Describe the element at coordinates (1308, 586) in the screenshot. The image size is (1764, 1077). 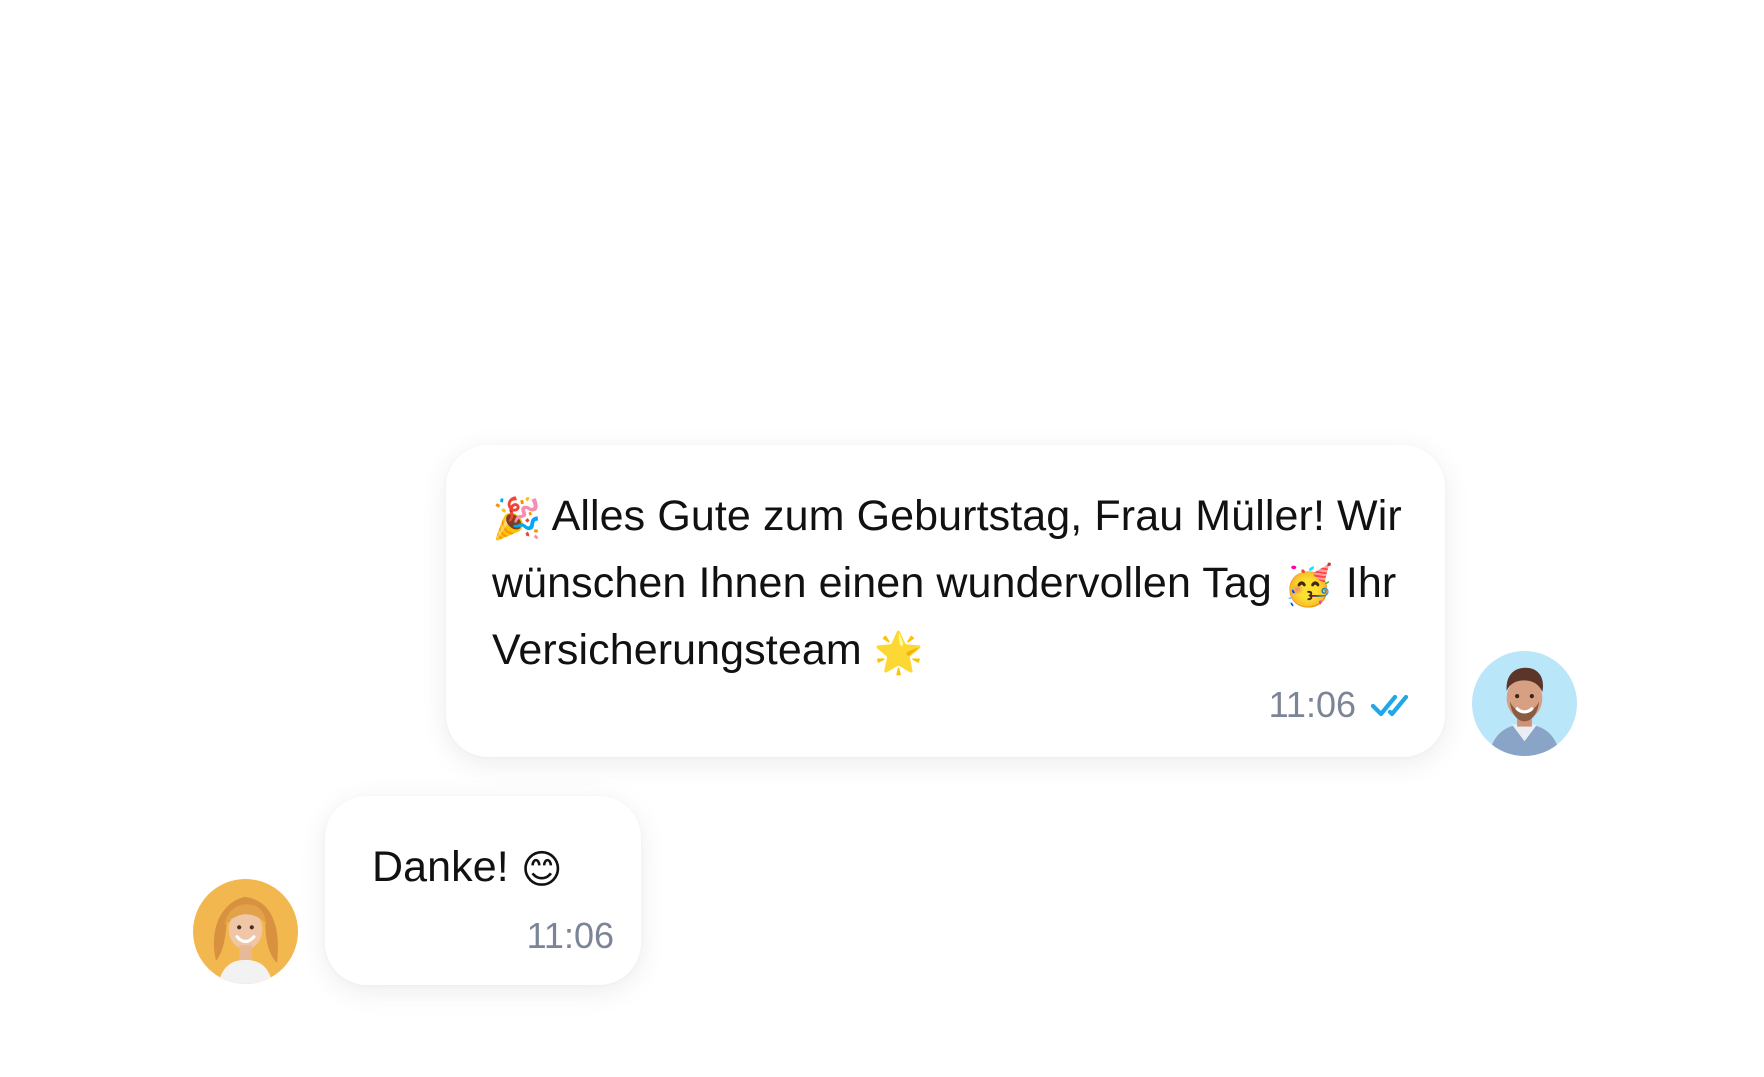
I see `party-face-icon: 🥳` at that location.